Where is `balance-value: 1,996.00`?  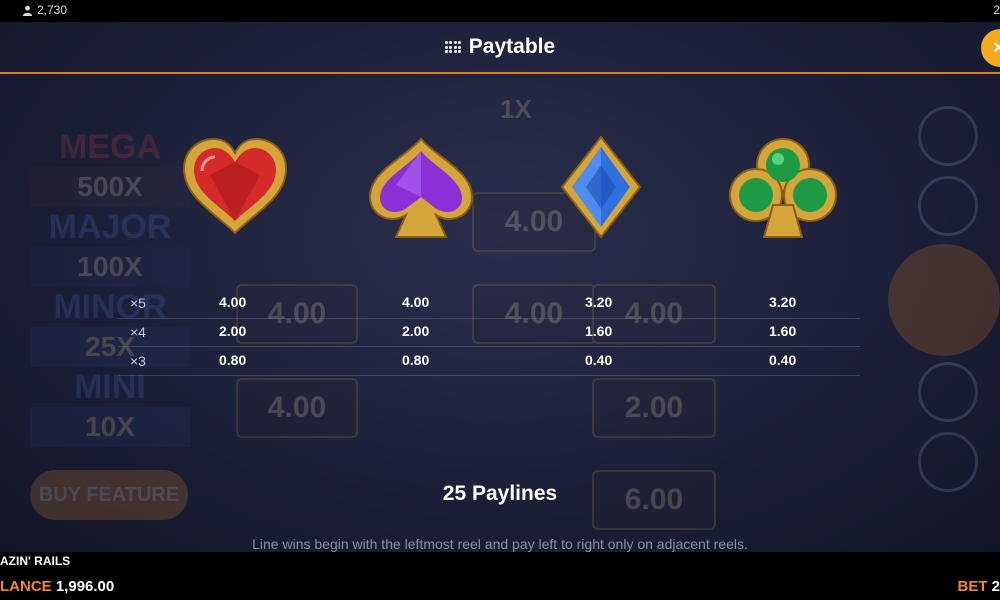
balance-value: 1,996.00 is located at coordinates (85, 586).